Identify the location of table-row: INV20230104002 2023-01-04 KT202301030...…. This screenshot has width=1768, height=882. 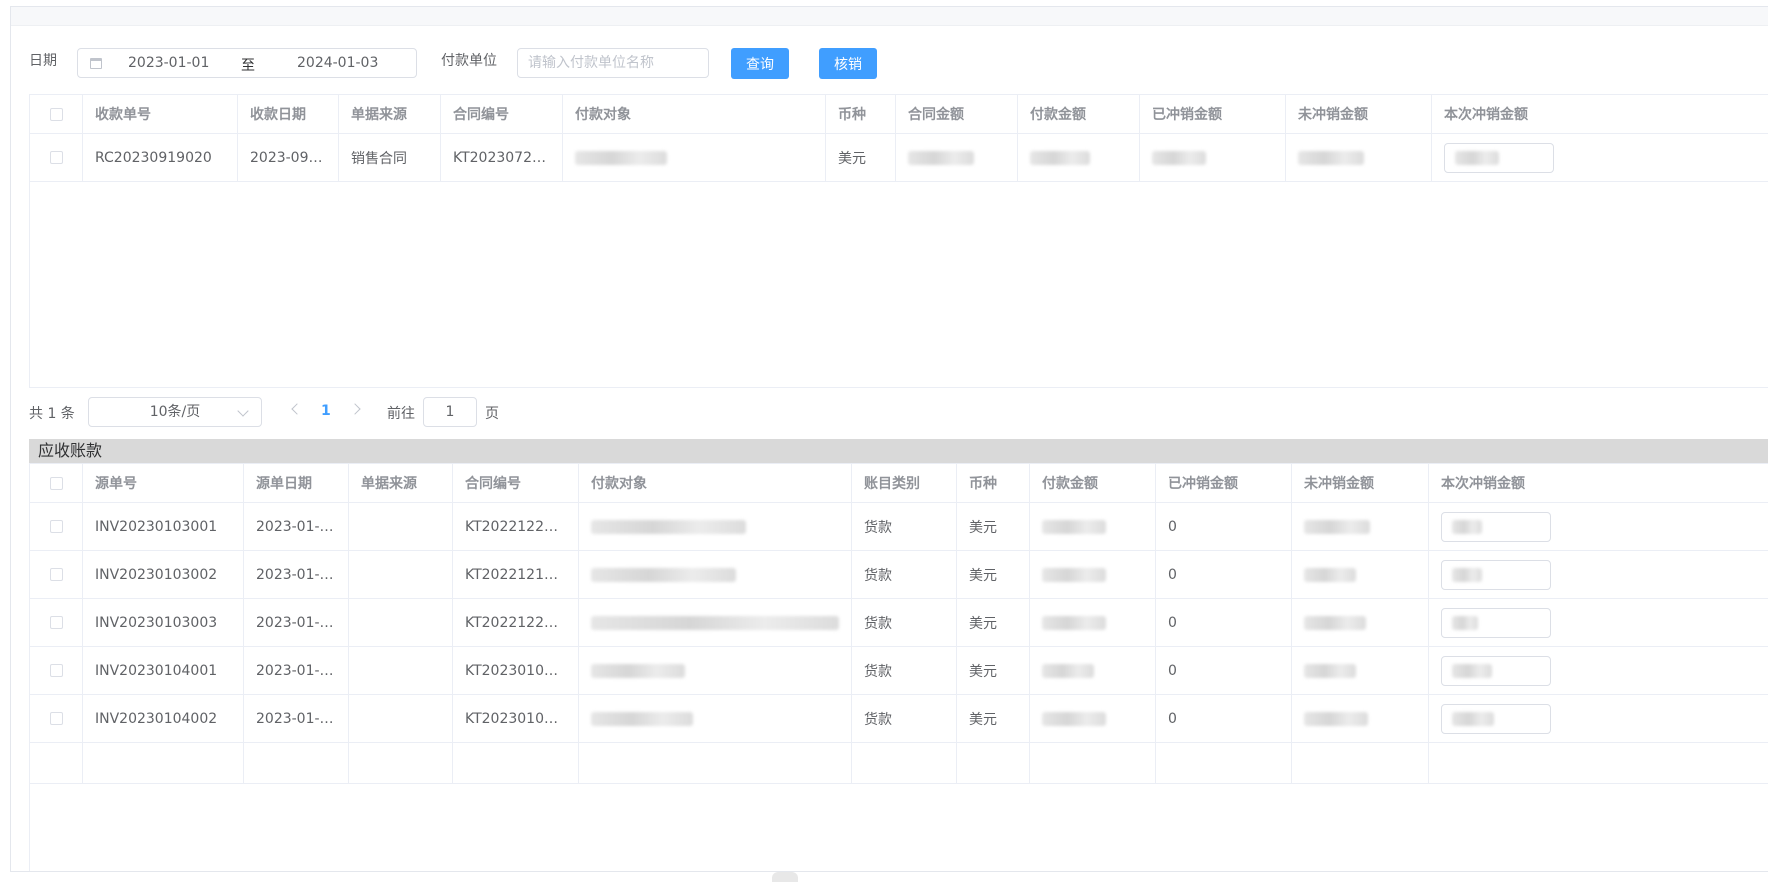
(899, 719).